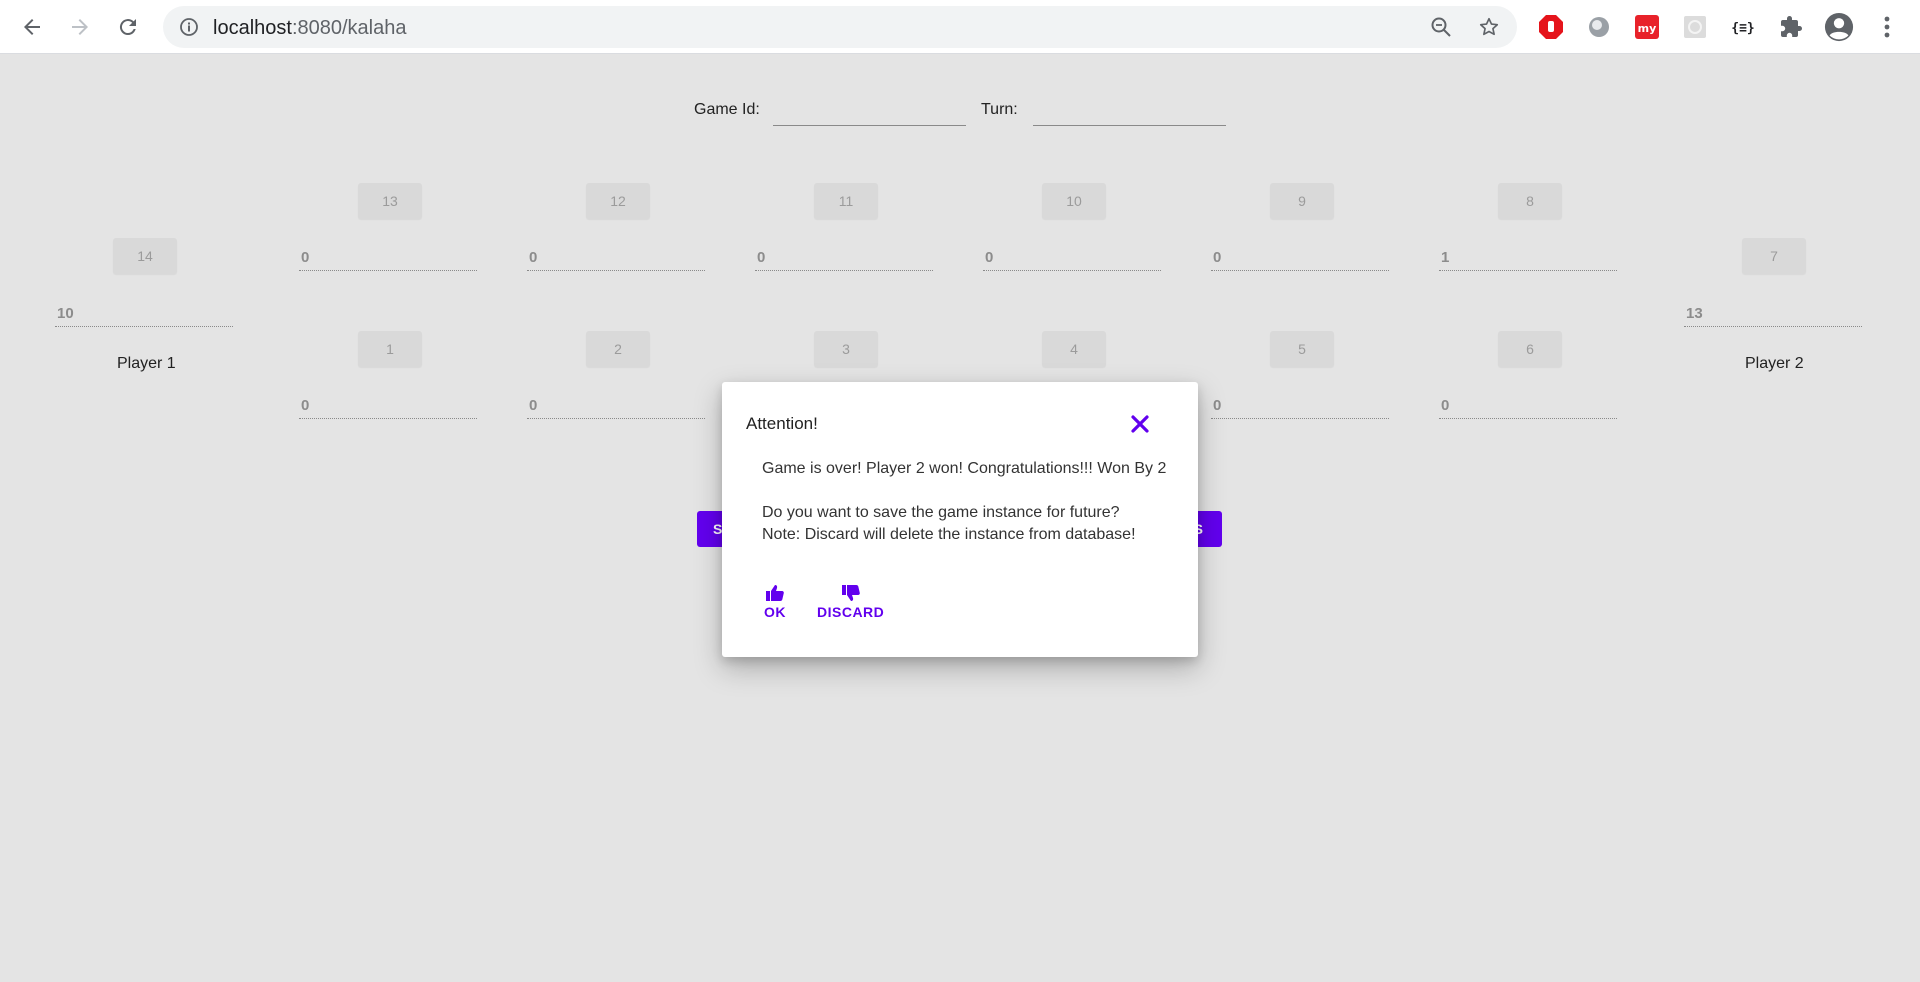 The image size is (1920, 982). What do you see at coordinates (1302, 201) in the screenshot?
I see `pit-button-9: 9` at bounding box center [1302, 201].